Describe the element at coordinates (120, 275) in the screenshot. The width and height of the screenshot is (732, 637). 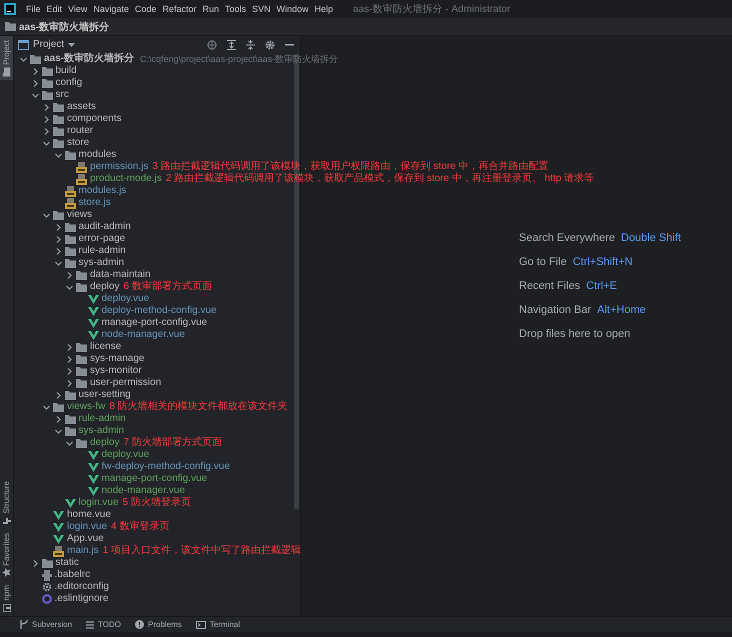
I see `tree-item: data-maintain` at that location.